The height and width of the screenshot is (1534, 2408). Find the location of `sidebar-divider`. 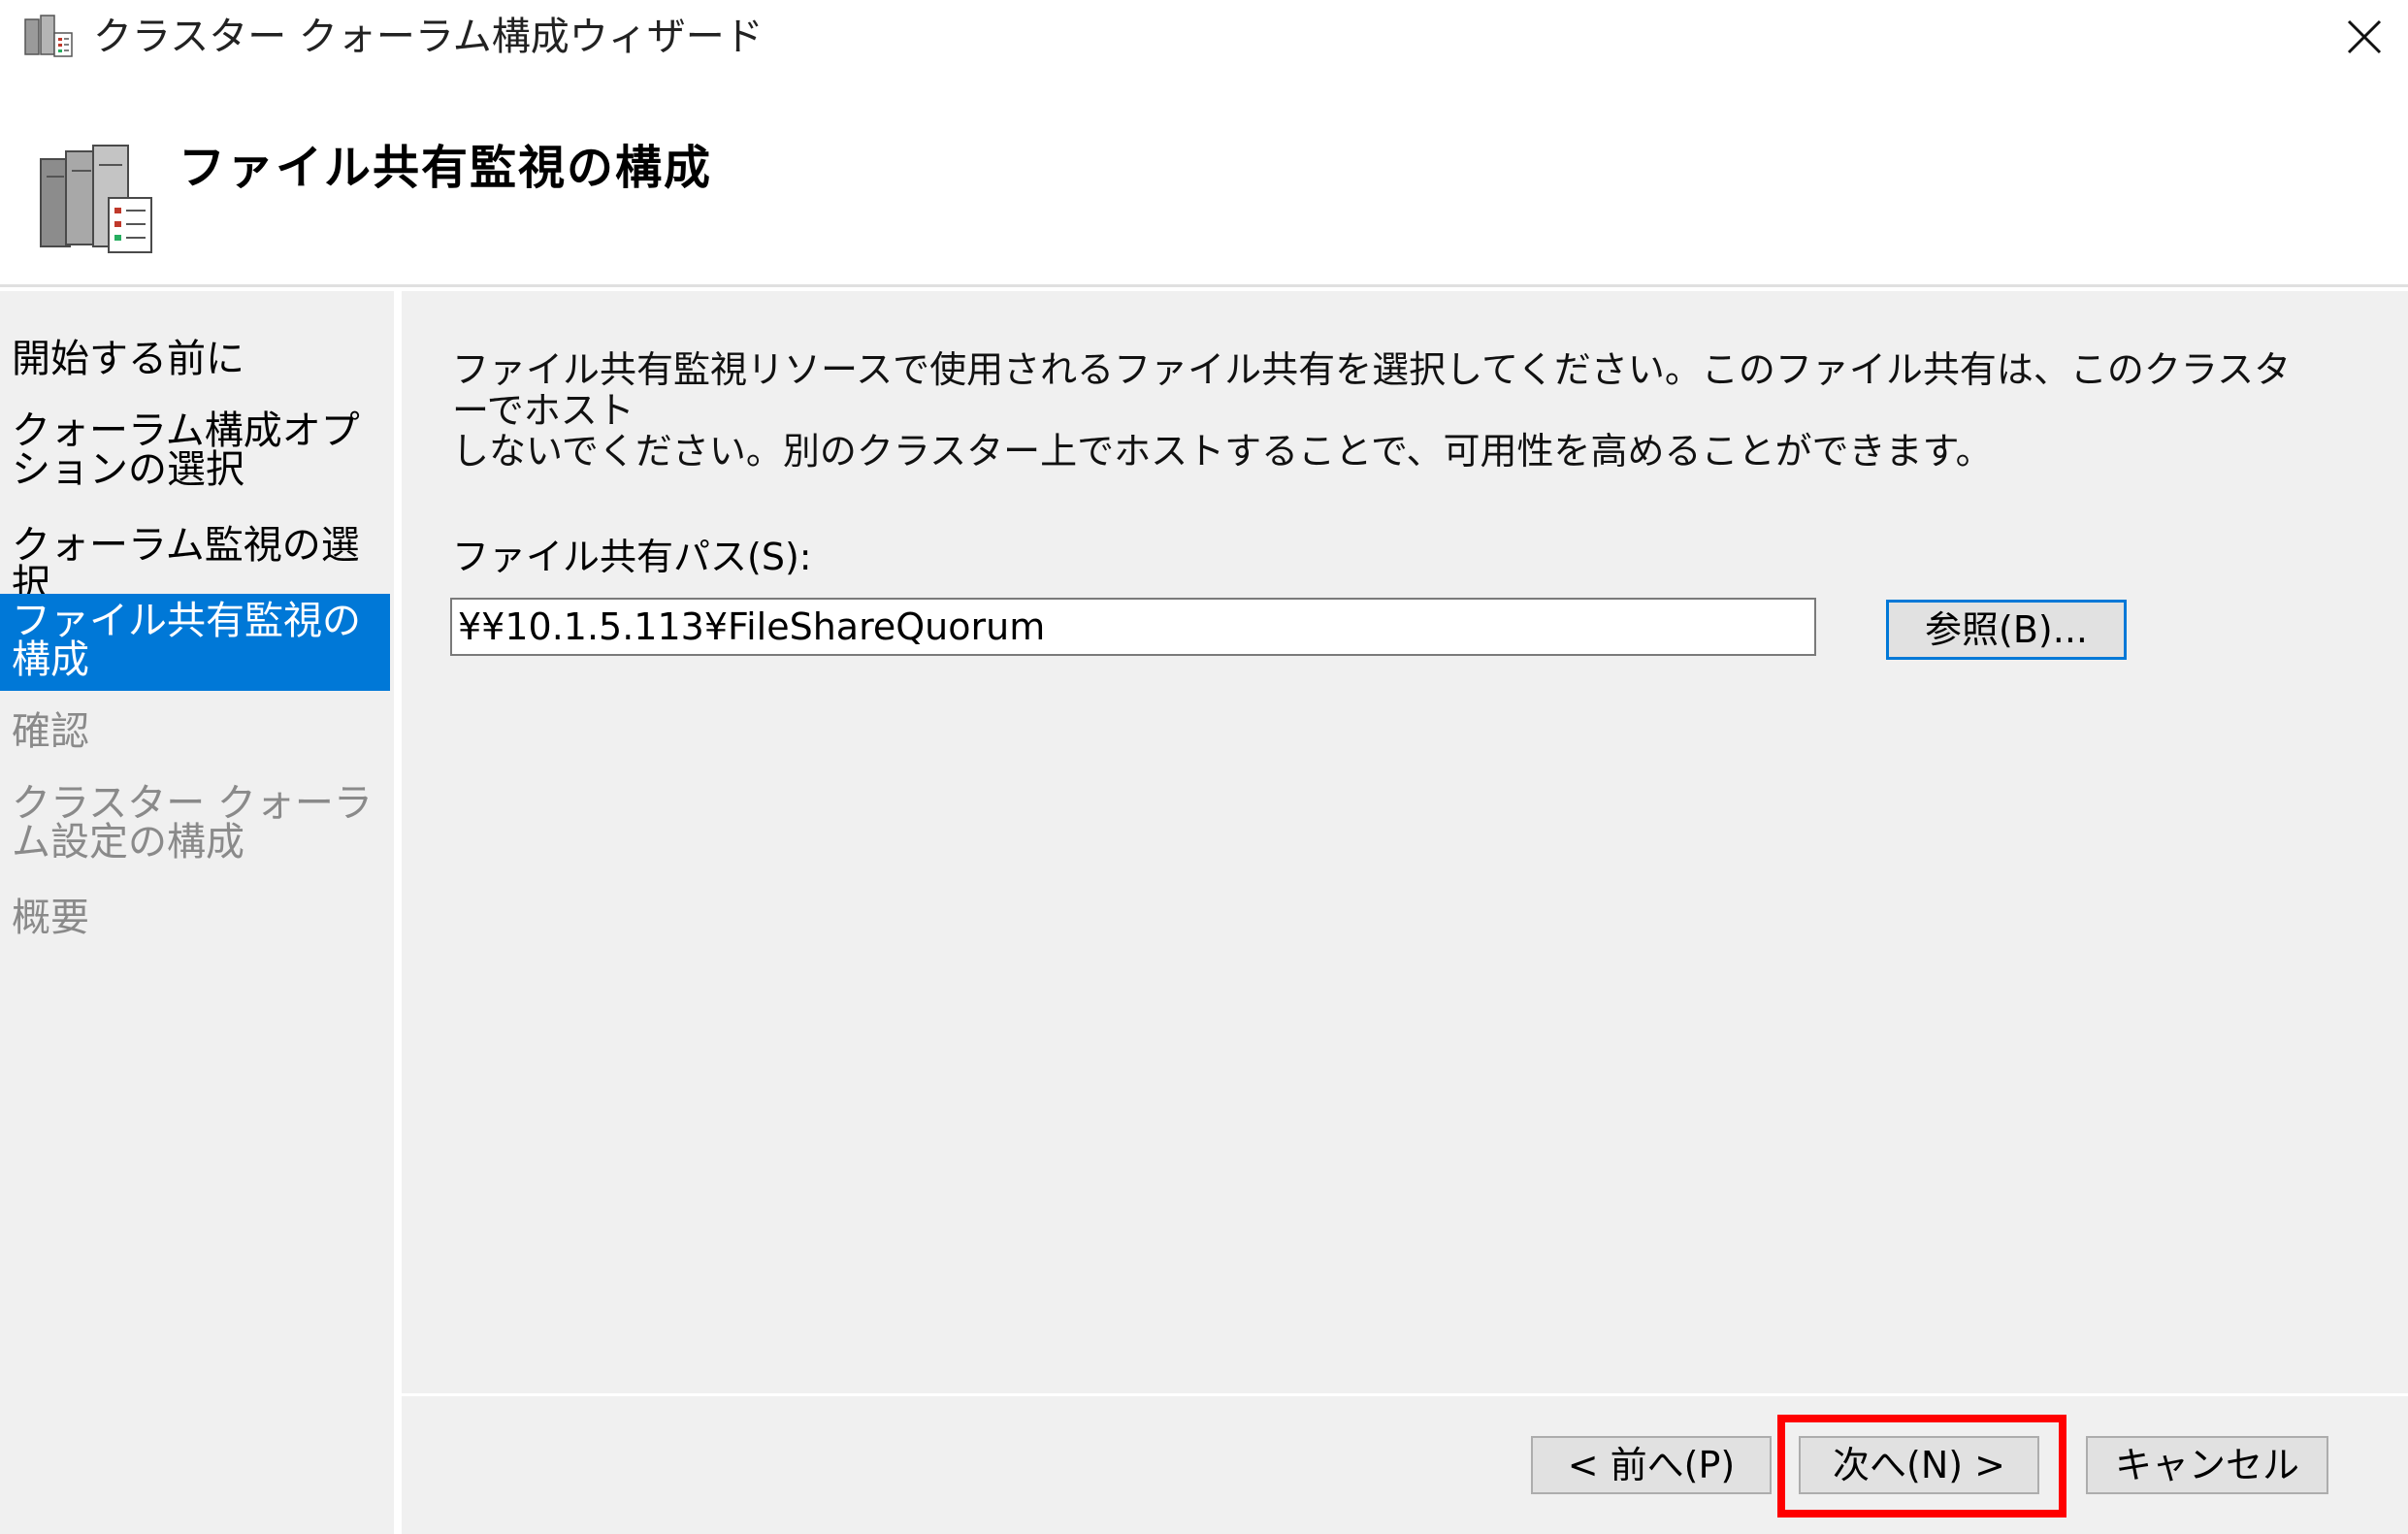

sidebar-divider is located at coordinates (398, 912).